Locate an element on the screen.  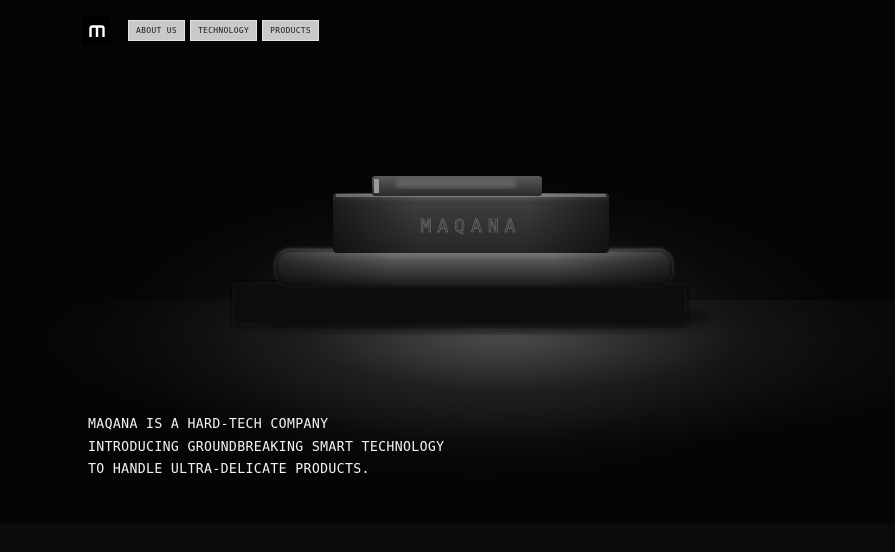
device-engraving: MAQANA is located at coordinates (470, 226).